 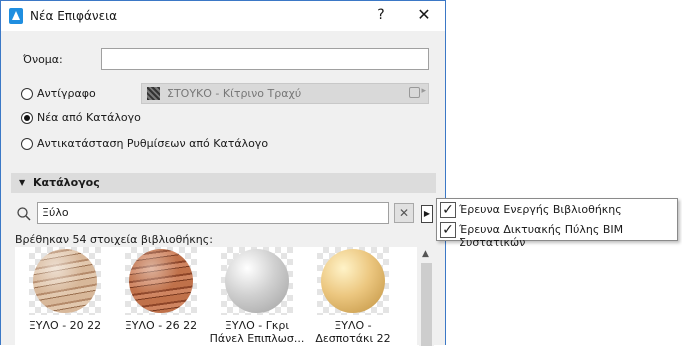 I want to click on window-title: Νέα Επιφάνεια, so click(x=74, y=16).